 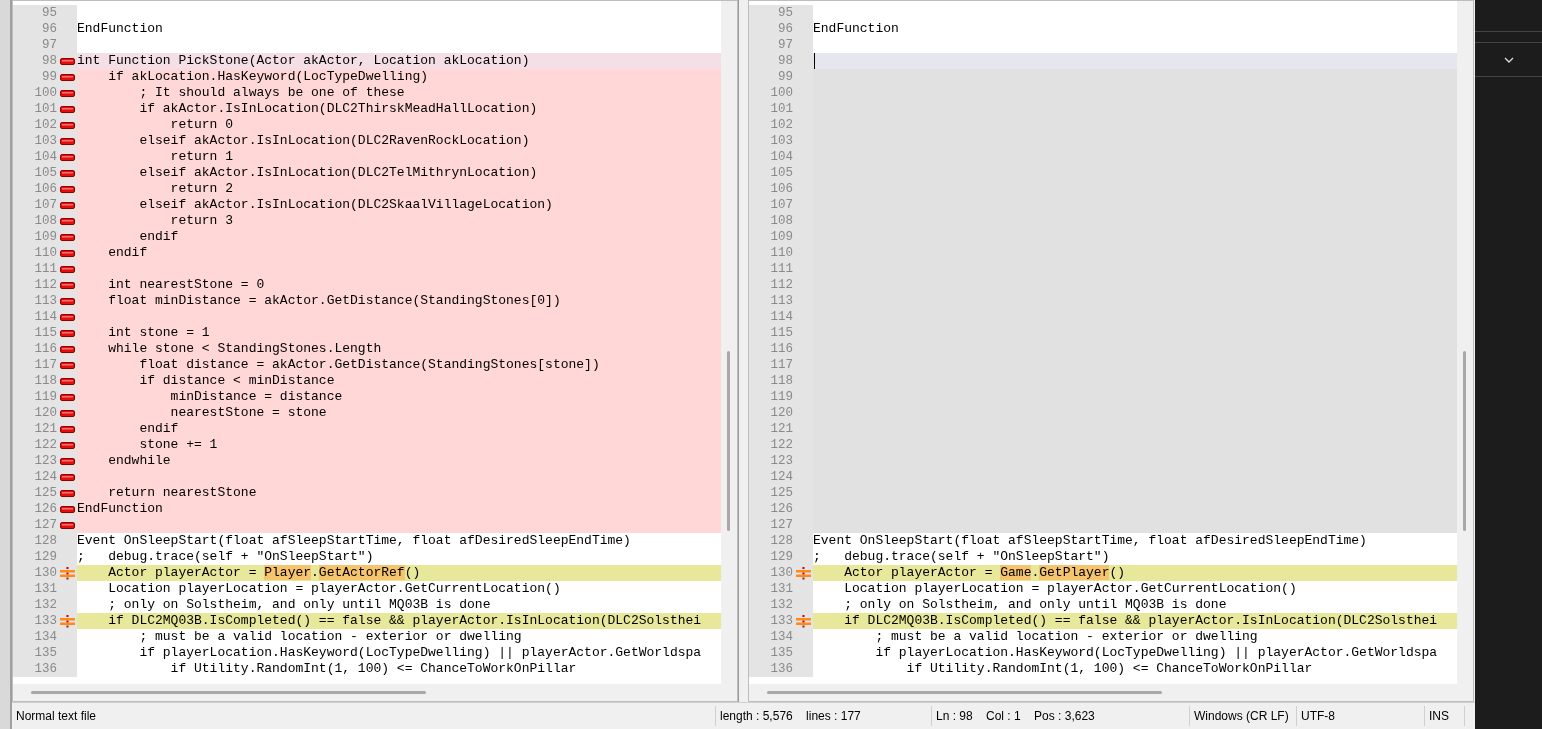 I want to click on line-number: 136, so click(x=781, y=669).